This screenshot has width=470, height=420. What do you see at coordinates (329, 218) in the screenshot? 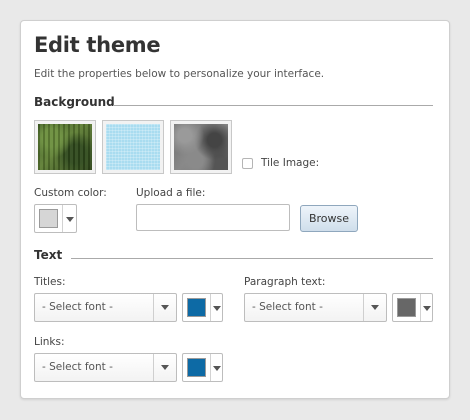
I see `browse-button: Browse` at bounding box center [329, 218].